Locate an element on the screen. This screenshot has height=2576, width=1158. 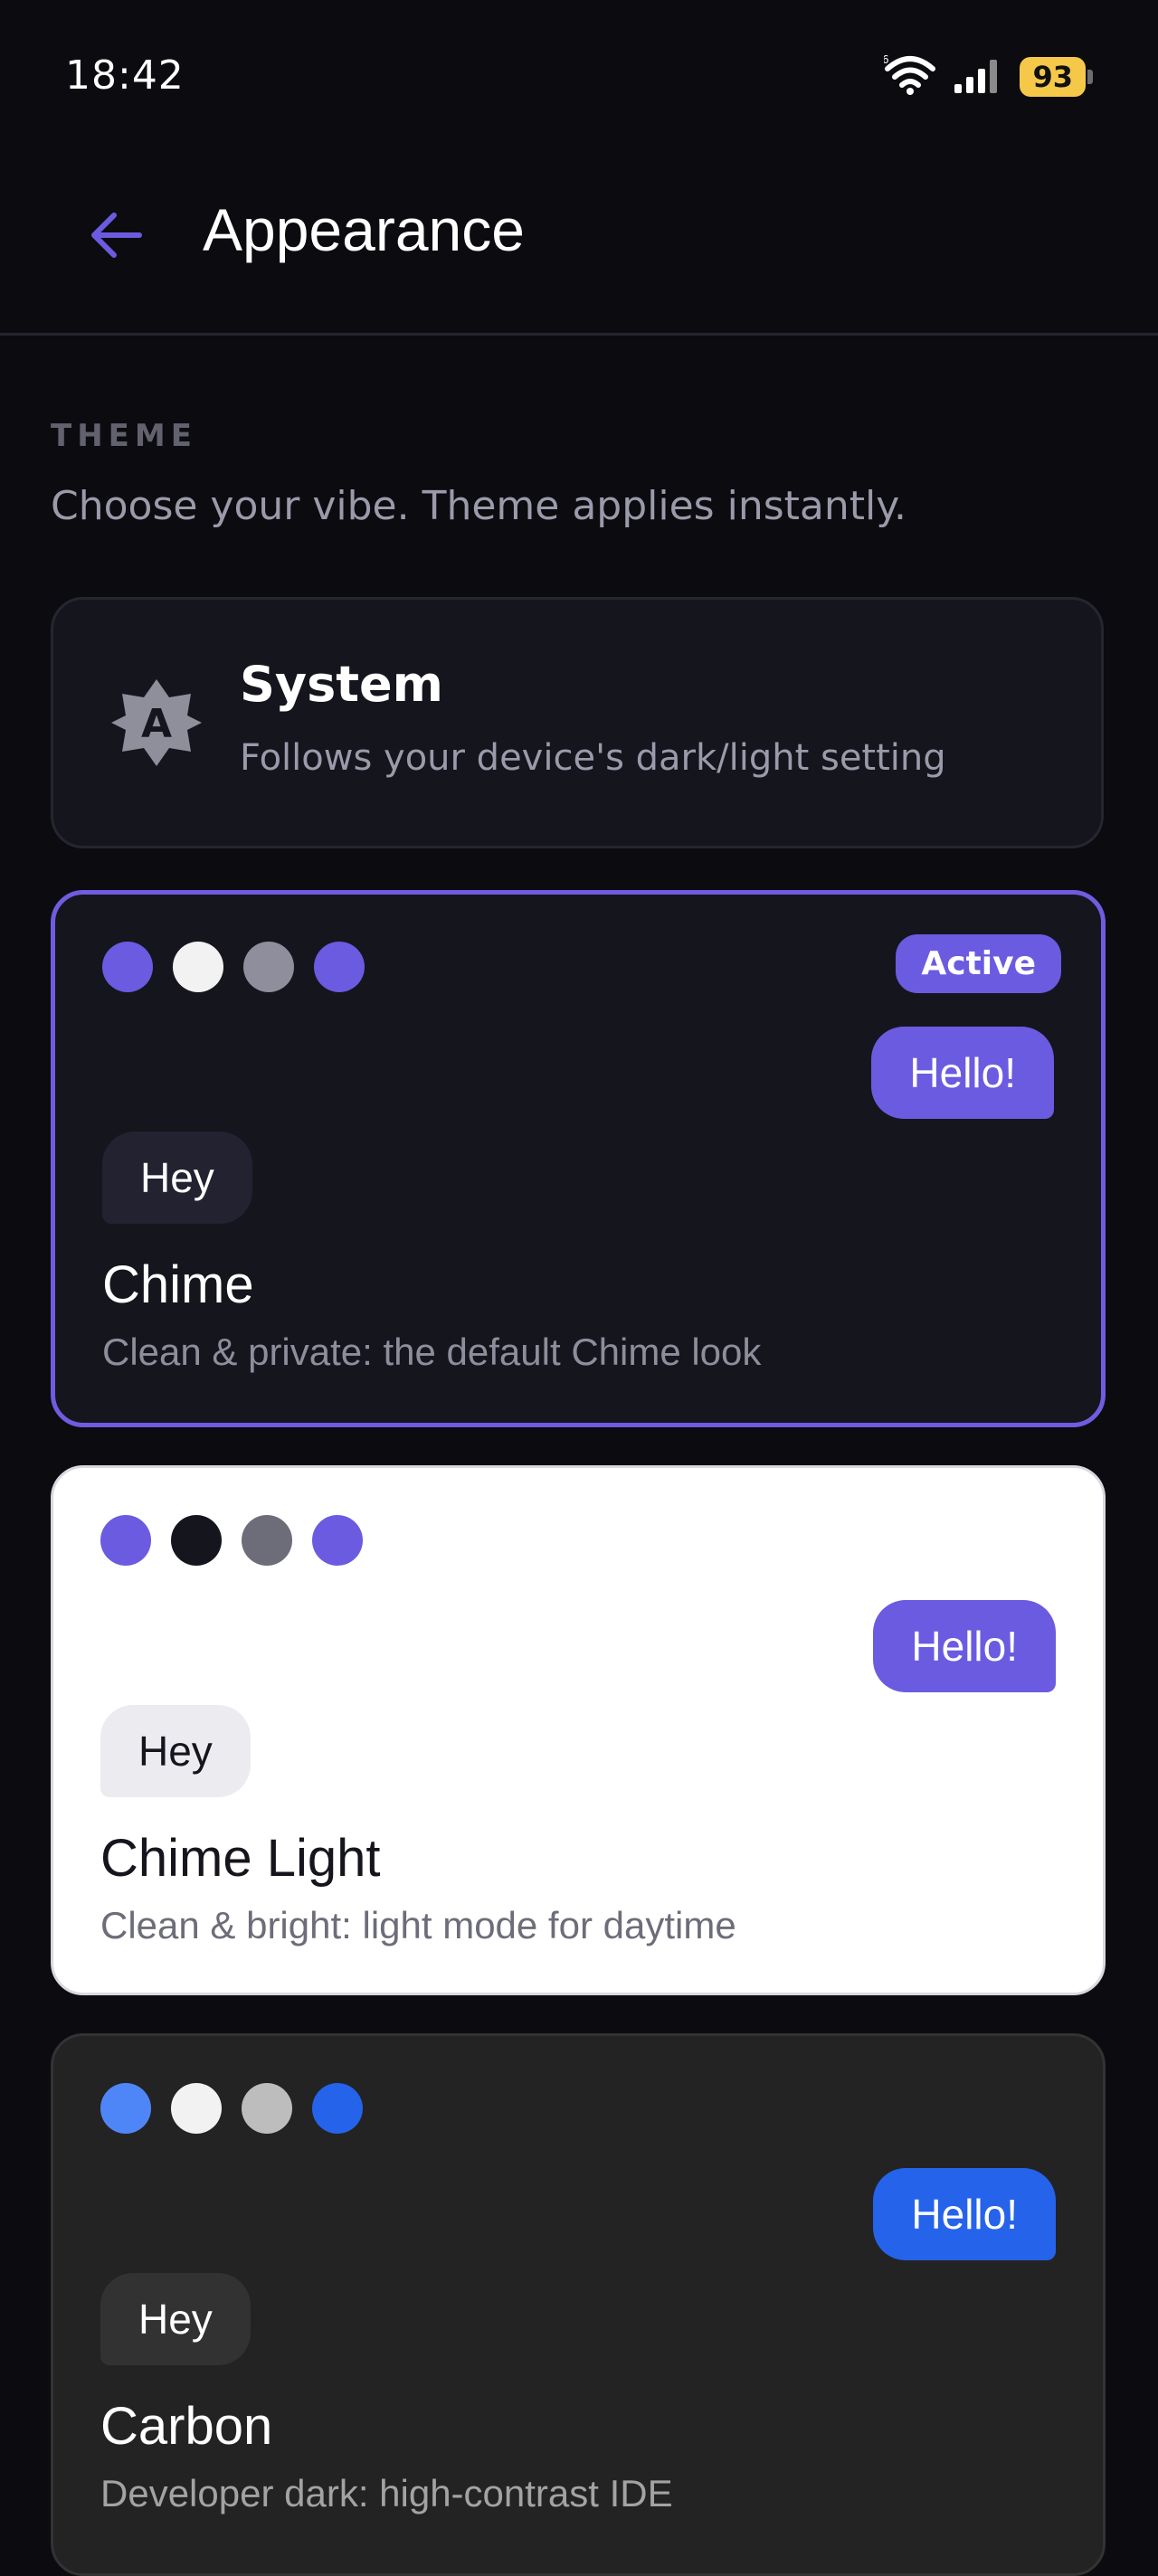
auto-brightness-icon: A is located at coordinates (156, 722).